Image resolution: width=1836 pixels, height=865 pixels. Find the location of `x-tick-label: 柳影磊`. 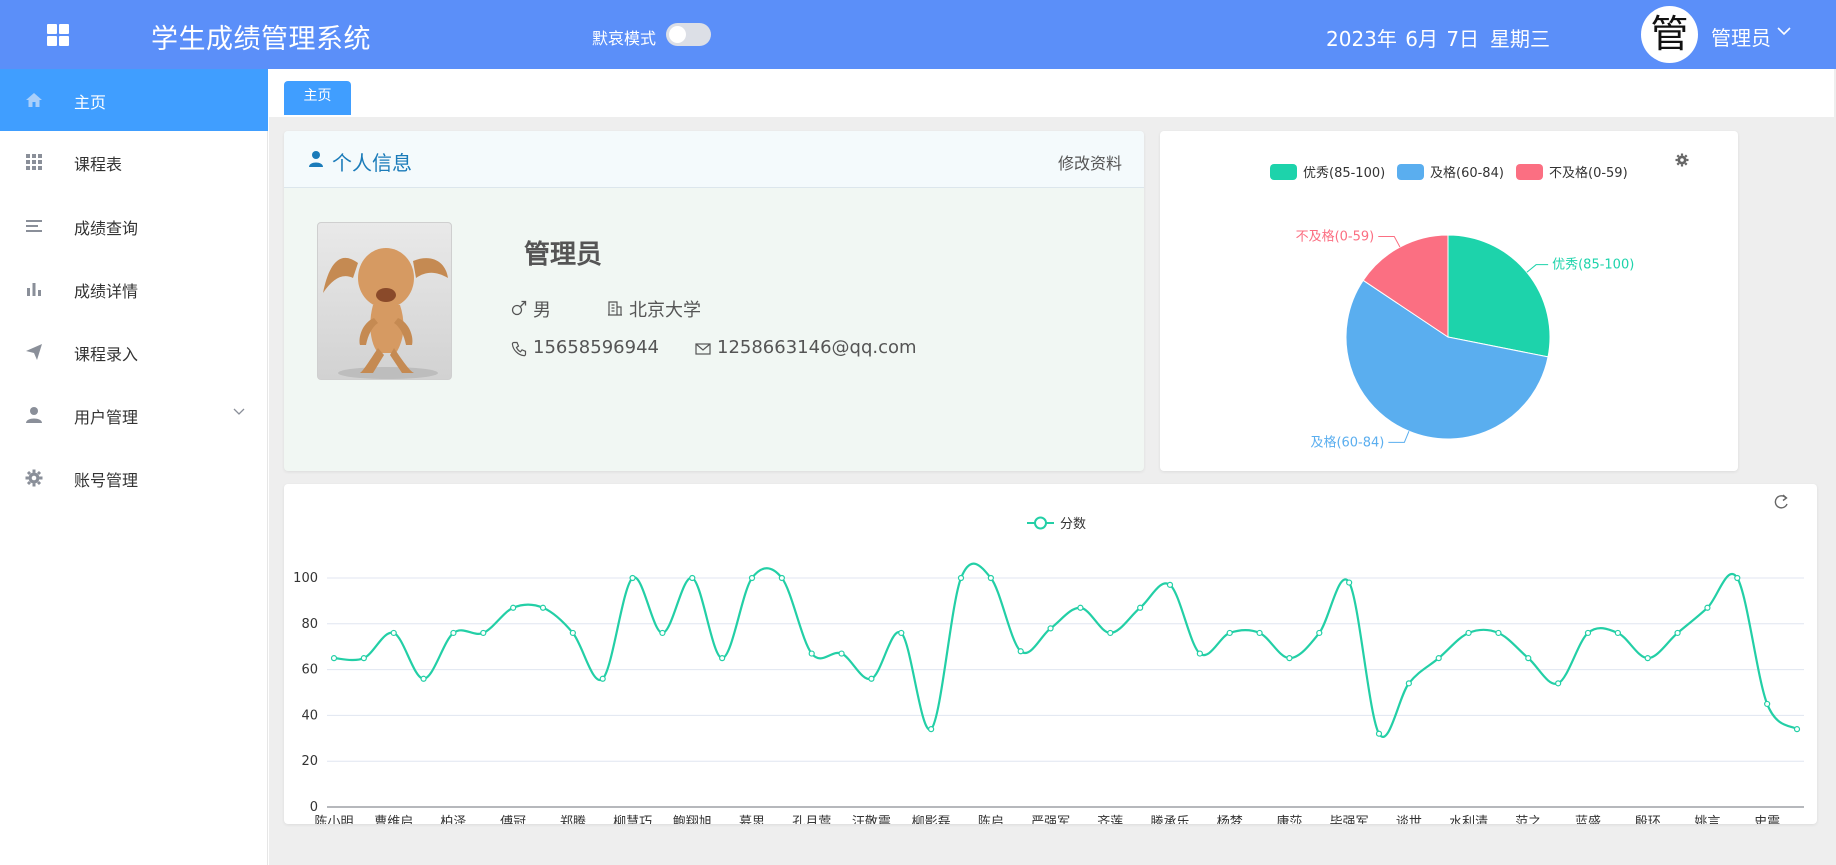

x-tick-label: 柳影磊 is located at coordinates (931, 819).